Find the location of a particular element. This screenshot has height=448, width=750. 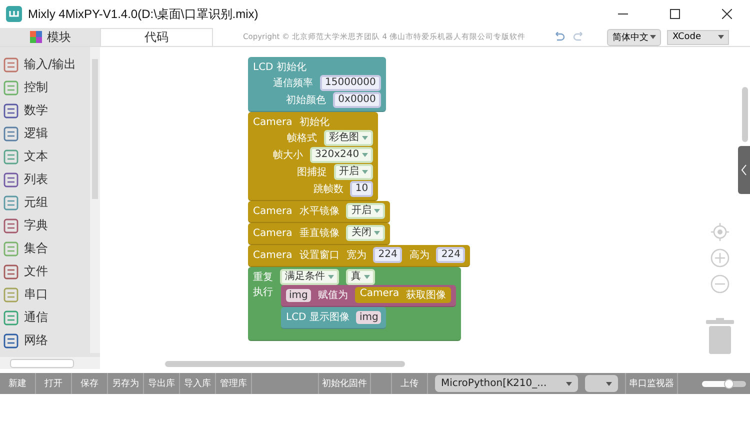

block-label: 帧大小 is located at coordinates (288, 155).